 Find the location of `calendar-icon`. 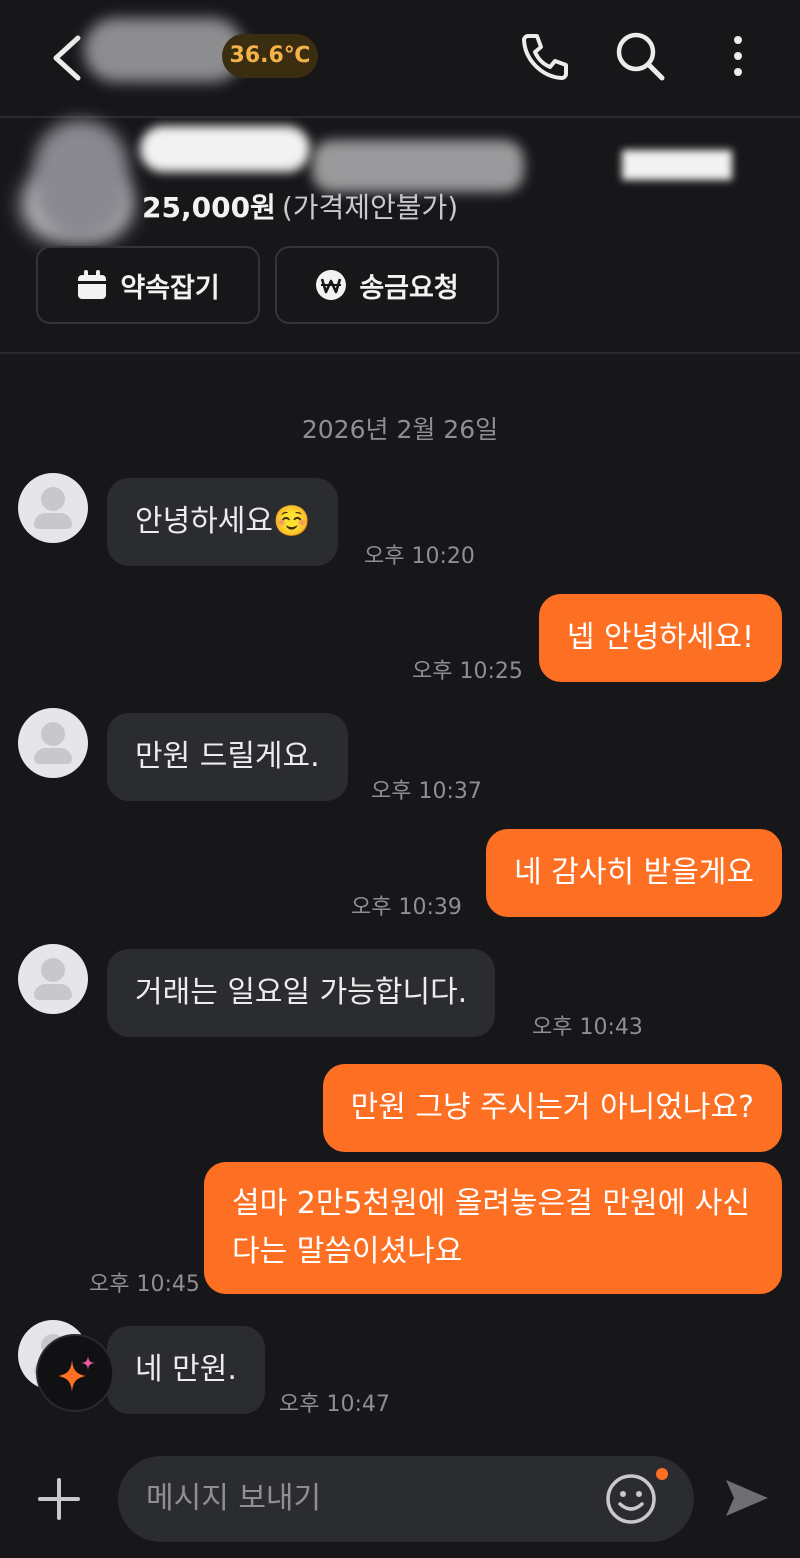

calendar-icon is located at coordinates (92, 284).